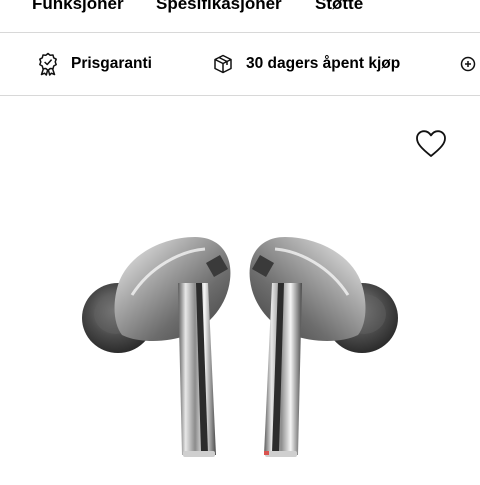  Describe the element at coordinates (111, 63) in the screenshot. I see `benefit-label-prisgaranti: Prisgaranti` at that location.